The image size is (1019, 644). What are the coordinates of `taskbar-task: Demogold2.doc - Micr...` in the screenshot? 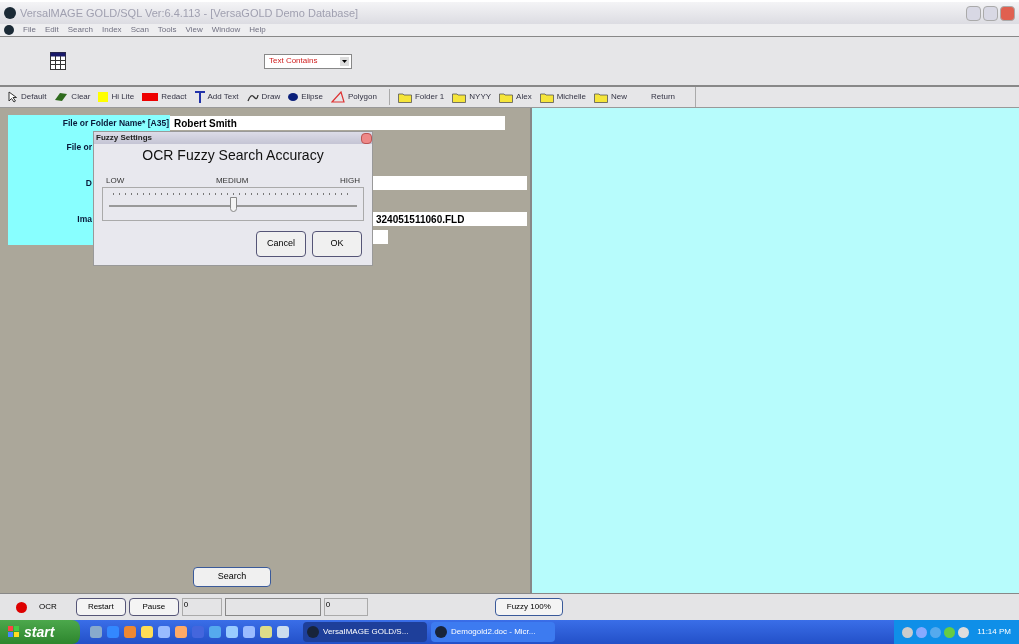 It's located at (493, 632).